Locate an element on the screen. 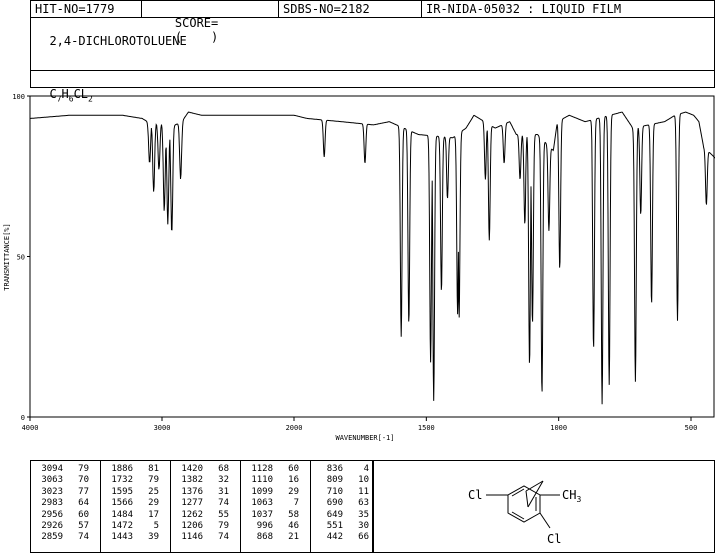 This screenshot has width=715, height=556. peak-wavenumber: 868 is located at coordinates (264, 537).